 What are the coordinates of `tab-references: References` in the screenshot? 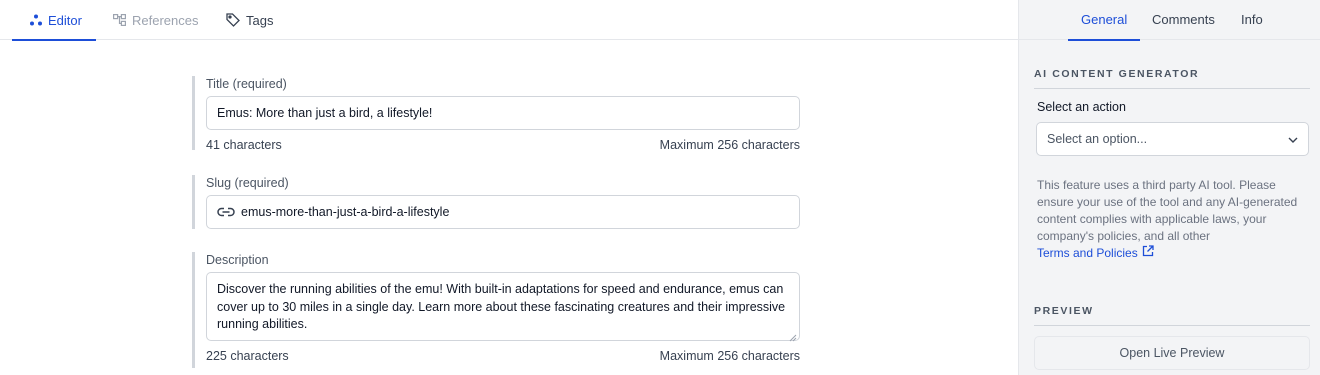 It's located at (155, 20).